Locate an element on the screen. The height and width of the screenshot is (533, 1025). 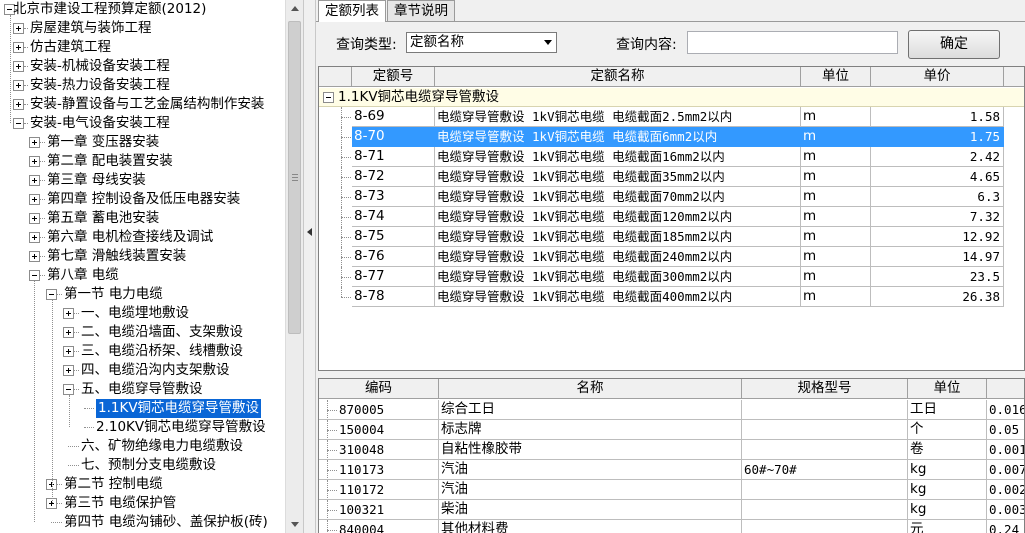
quota-row: 8-78 电缆穿导管敷设 1kV铜芯电缆 电缆截面400mm2以内 m 26.38 is located at coordinates (671, 297).